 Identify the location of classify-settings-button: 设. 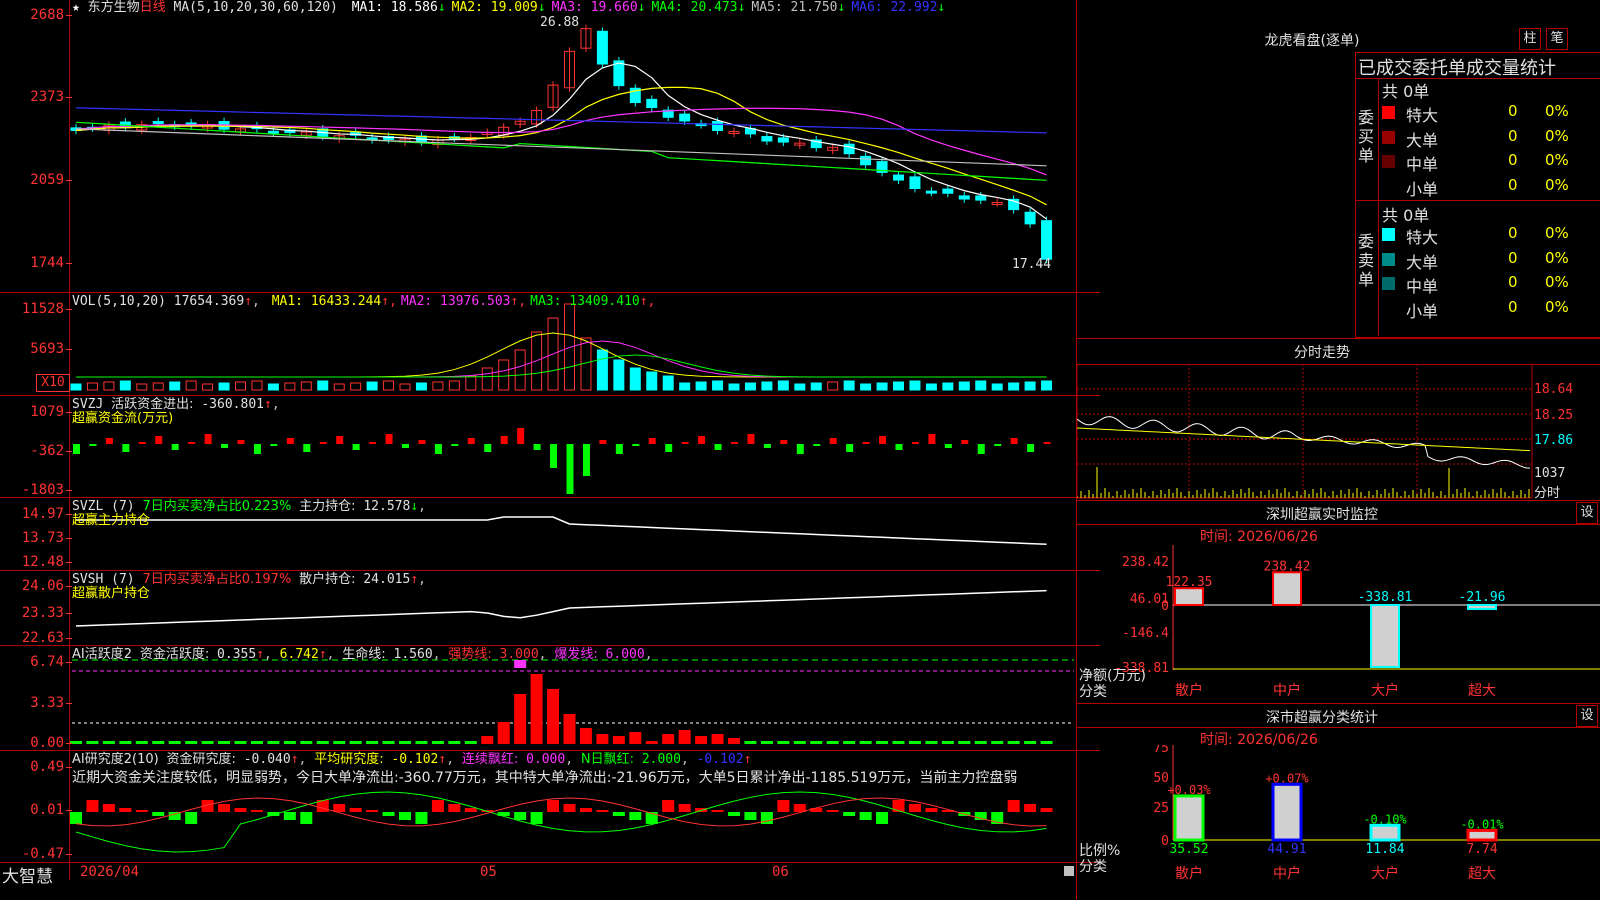
(1587, 716).